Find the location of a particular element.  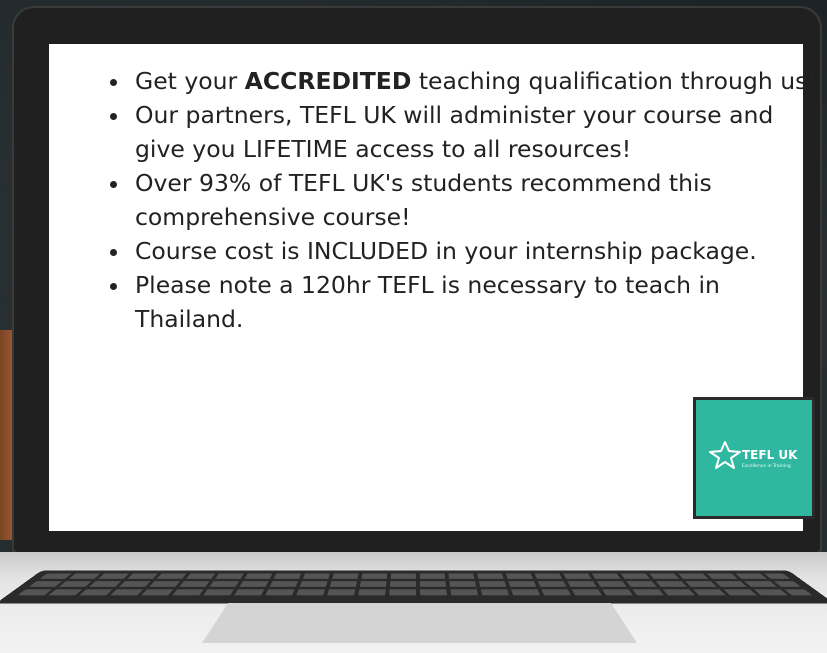

star-outline-icon is located at coordinates (725, 455).